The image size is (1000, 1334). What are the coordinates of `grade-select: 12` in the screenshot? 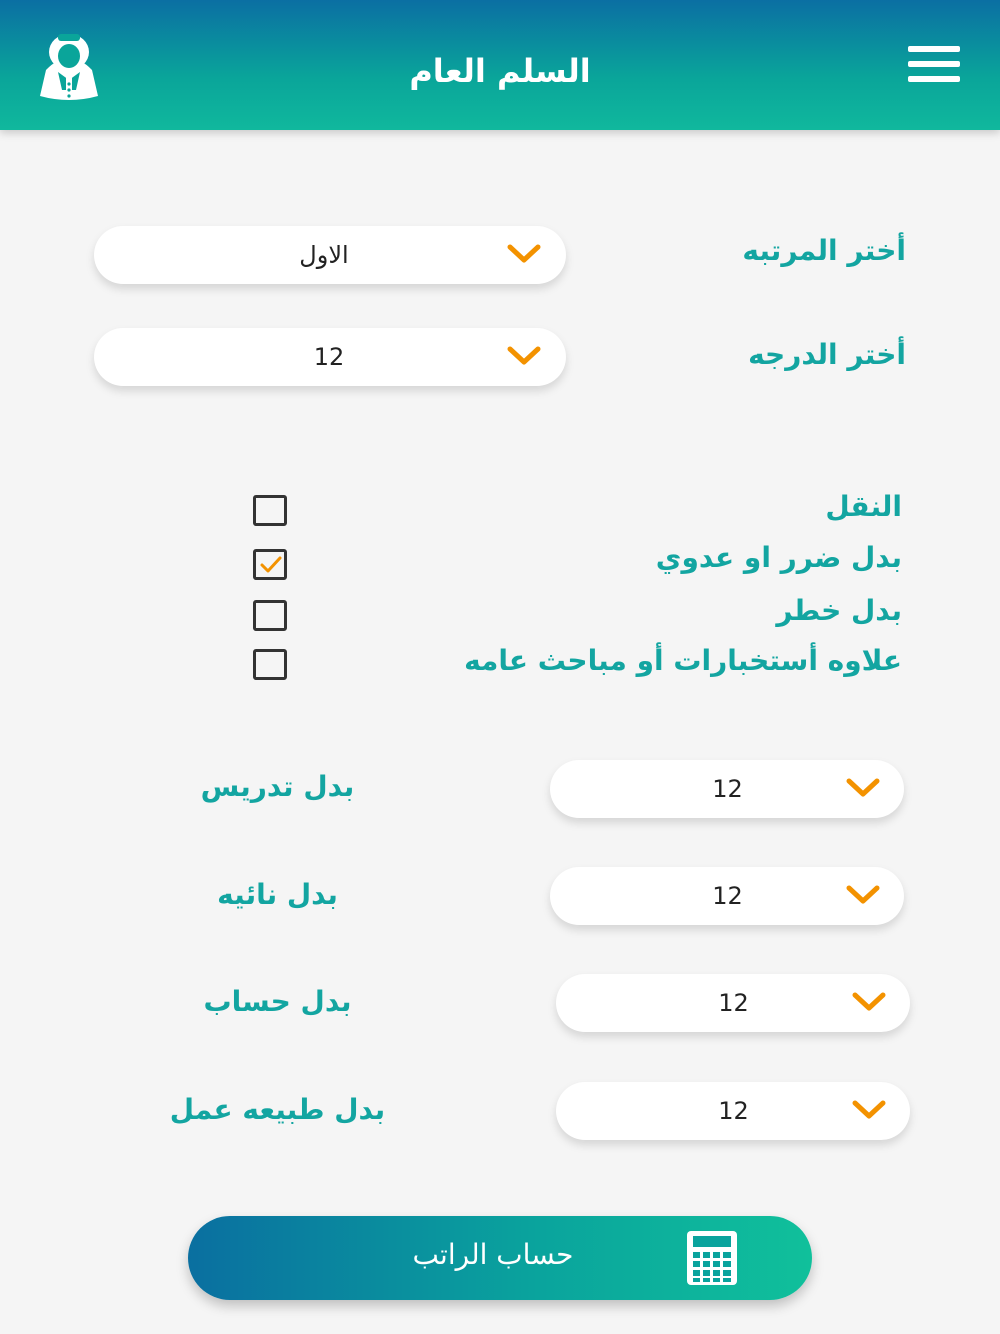 It's located at (330, 357).